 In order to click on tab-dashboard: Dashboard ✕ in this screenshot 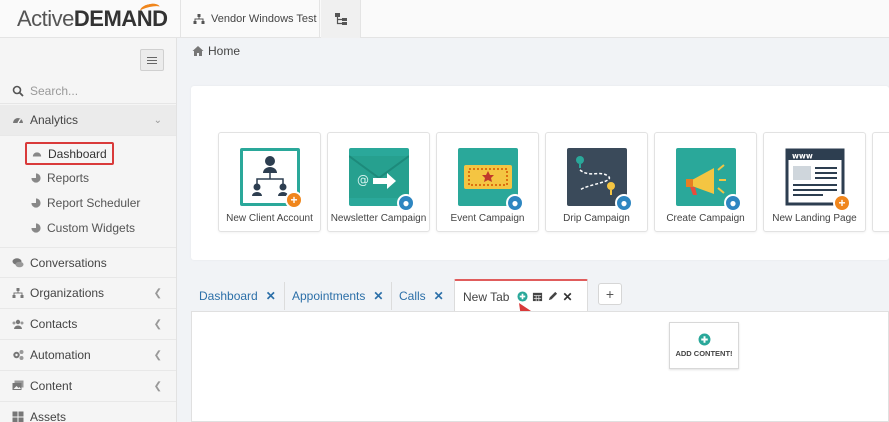, I will do `click(238, 296)`.